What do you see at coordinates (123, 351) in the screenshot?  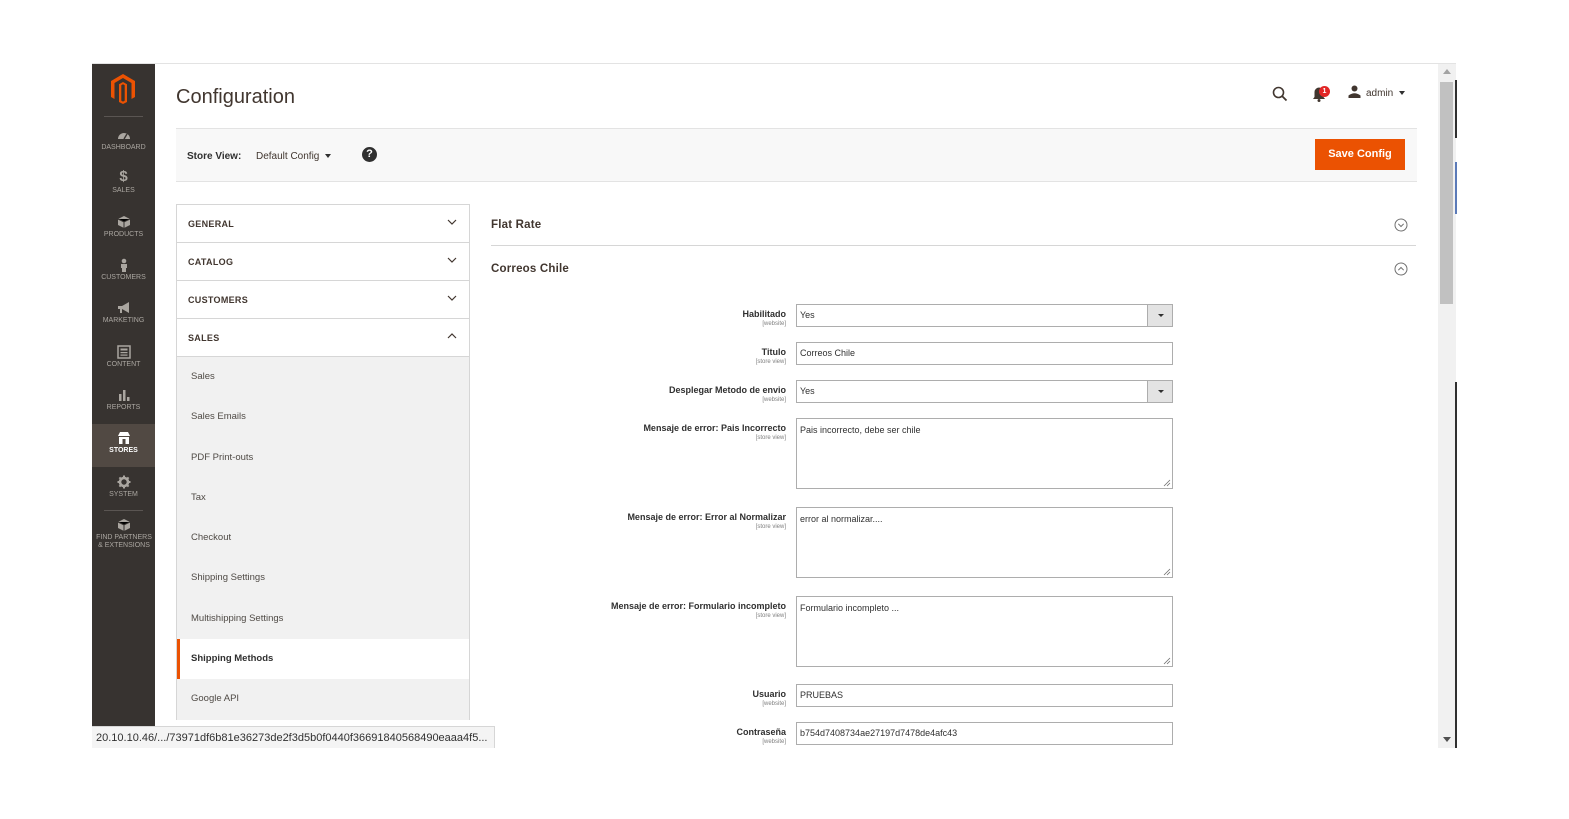 I see `content-icon` at bounding box center [123, 351].